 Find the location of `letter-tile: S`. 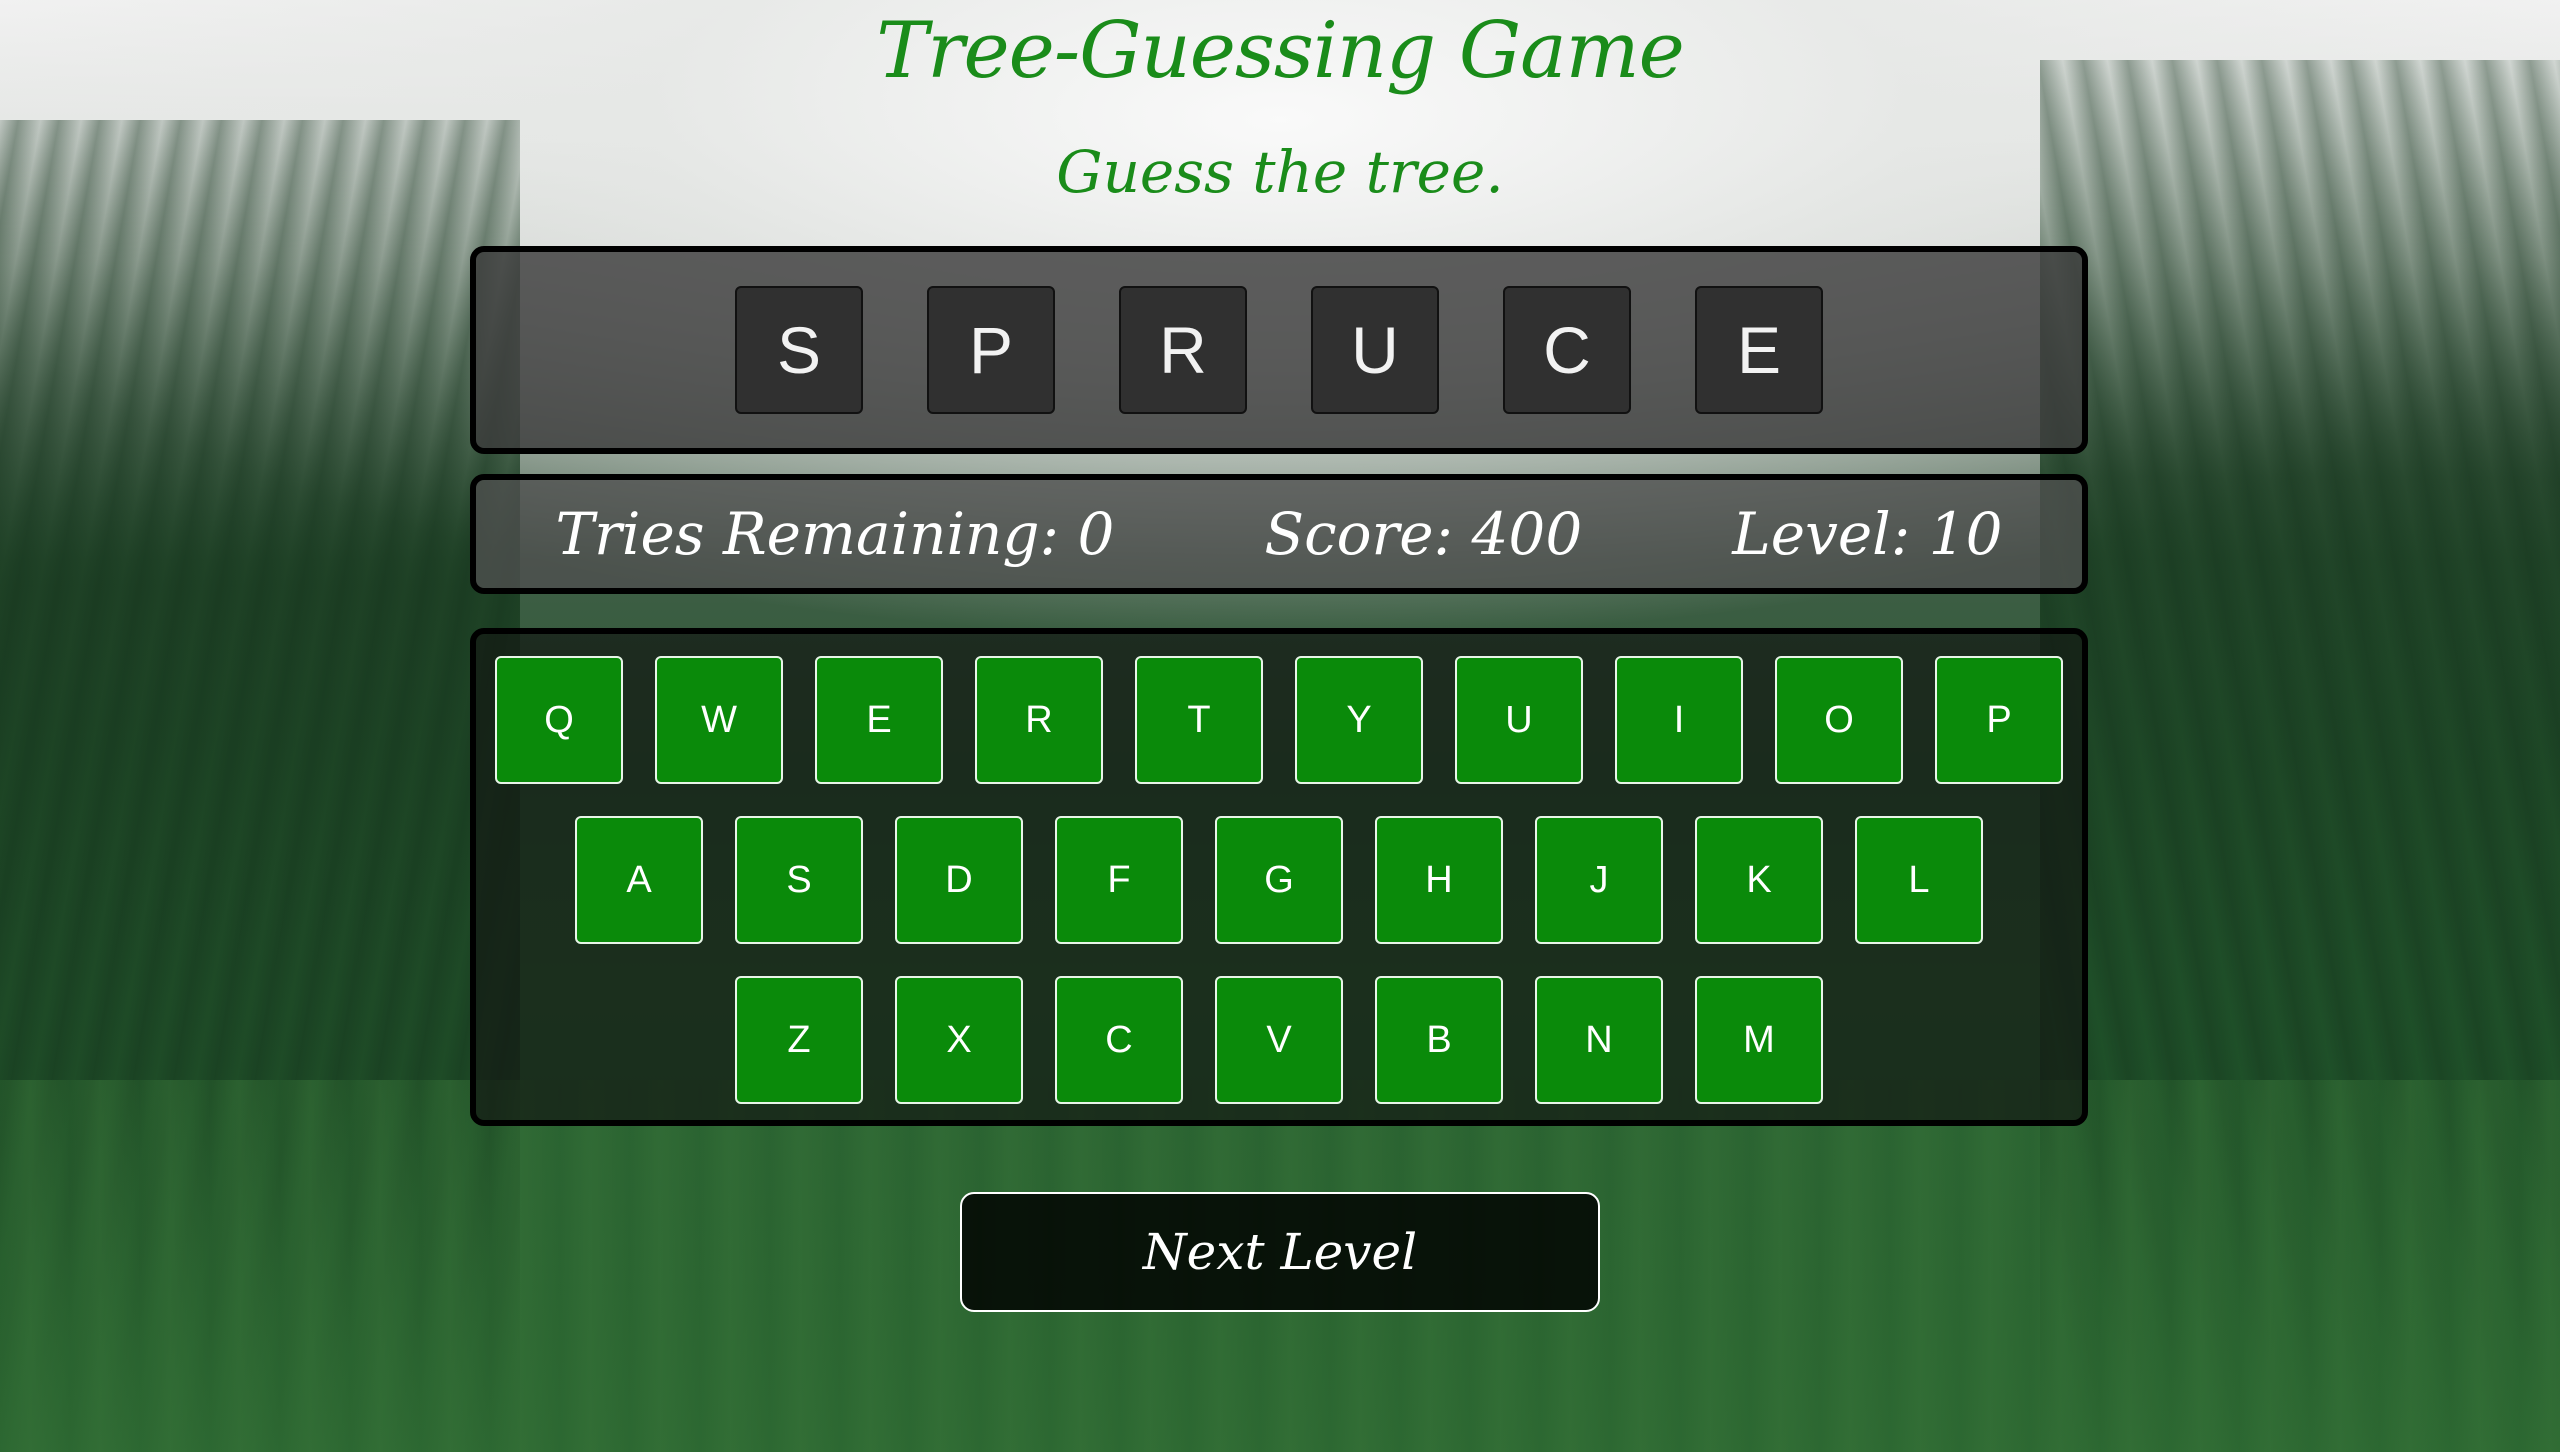

letter-tile: S is located at coordinates (799, 350).